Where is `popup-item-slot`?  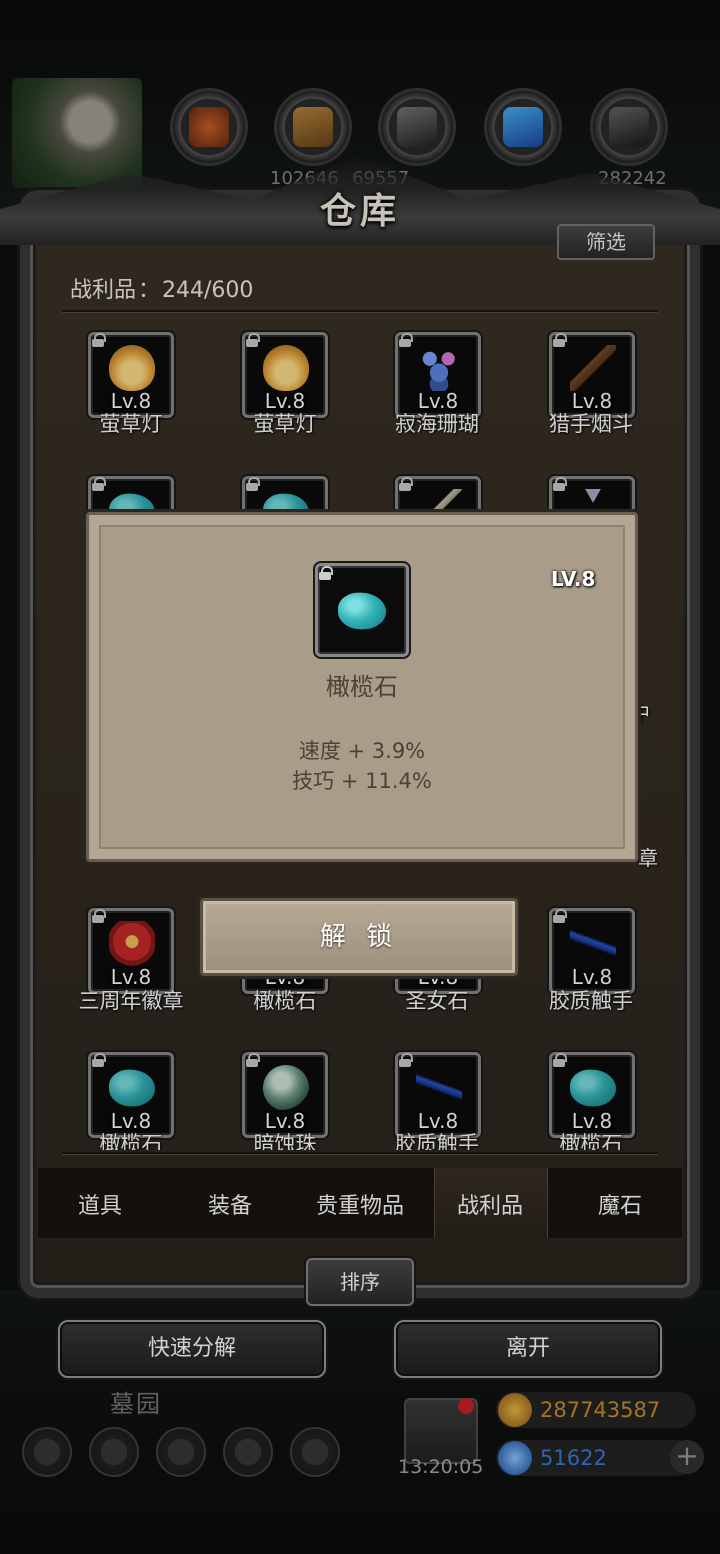 popup-item-slot is located at coordinates (362, 610).